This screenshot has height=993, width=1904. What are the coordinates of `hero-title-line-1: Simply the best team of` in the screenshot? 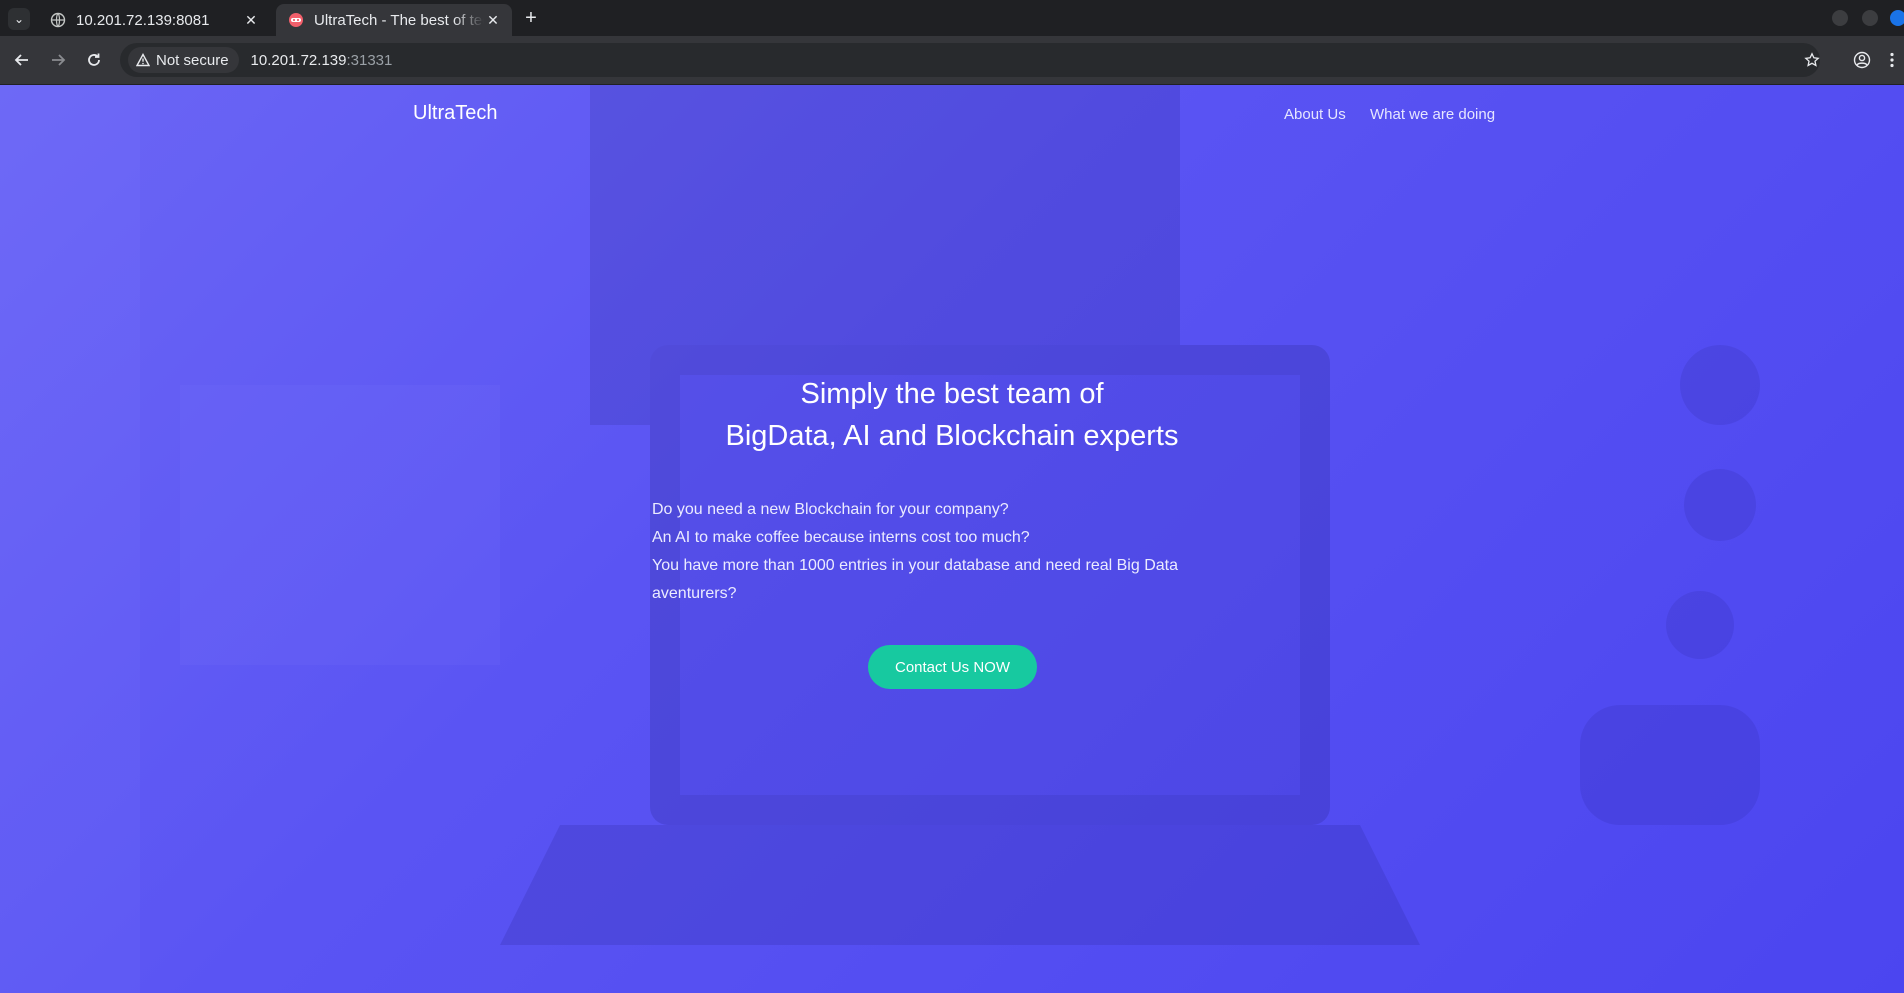 It's located at (952, 394).